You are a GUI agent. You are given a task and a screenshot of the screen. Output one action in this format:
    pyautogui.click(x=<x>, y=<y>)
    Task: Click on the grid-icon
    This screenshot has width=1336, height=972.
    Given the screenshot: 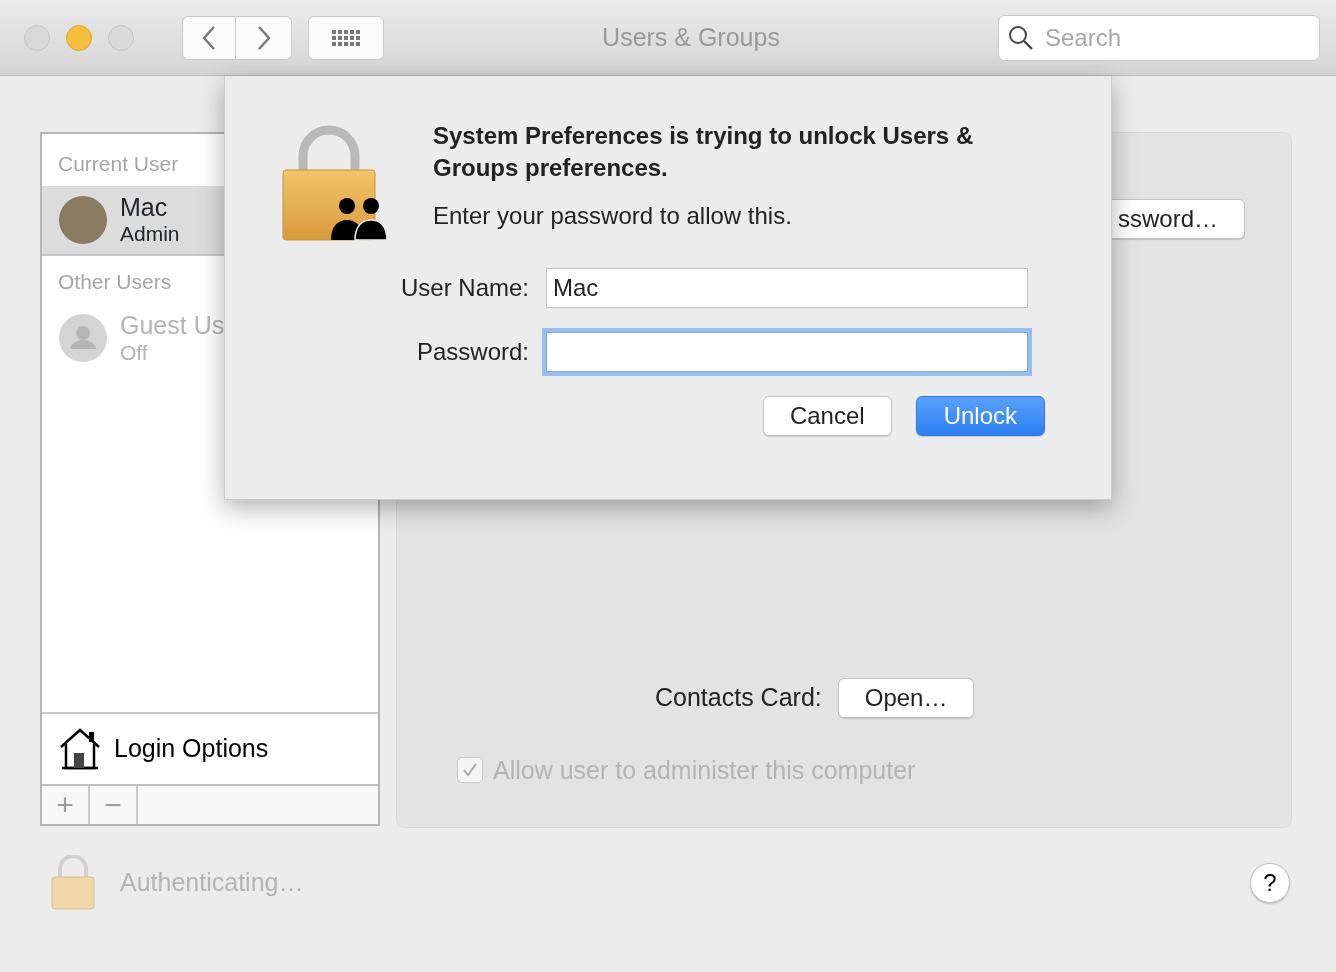 What is the action you would take?
    pyautogui.click(x=346, y=37)
    